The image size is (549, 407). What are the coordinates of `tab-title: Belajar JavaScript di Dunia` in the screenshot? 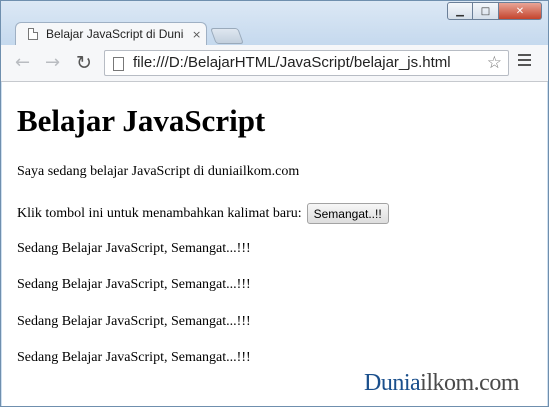 It's located at (115, 34).